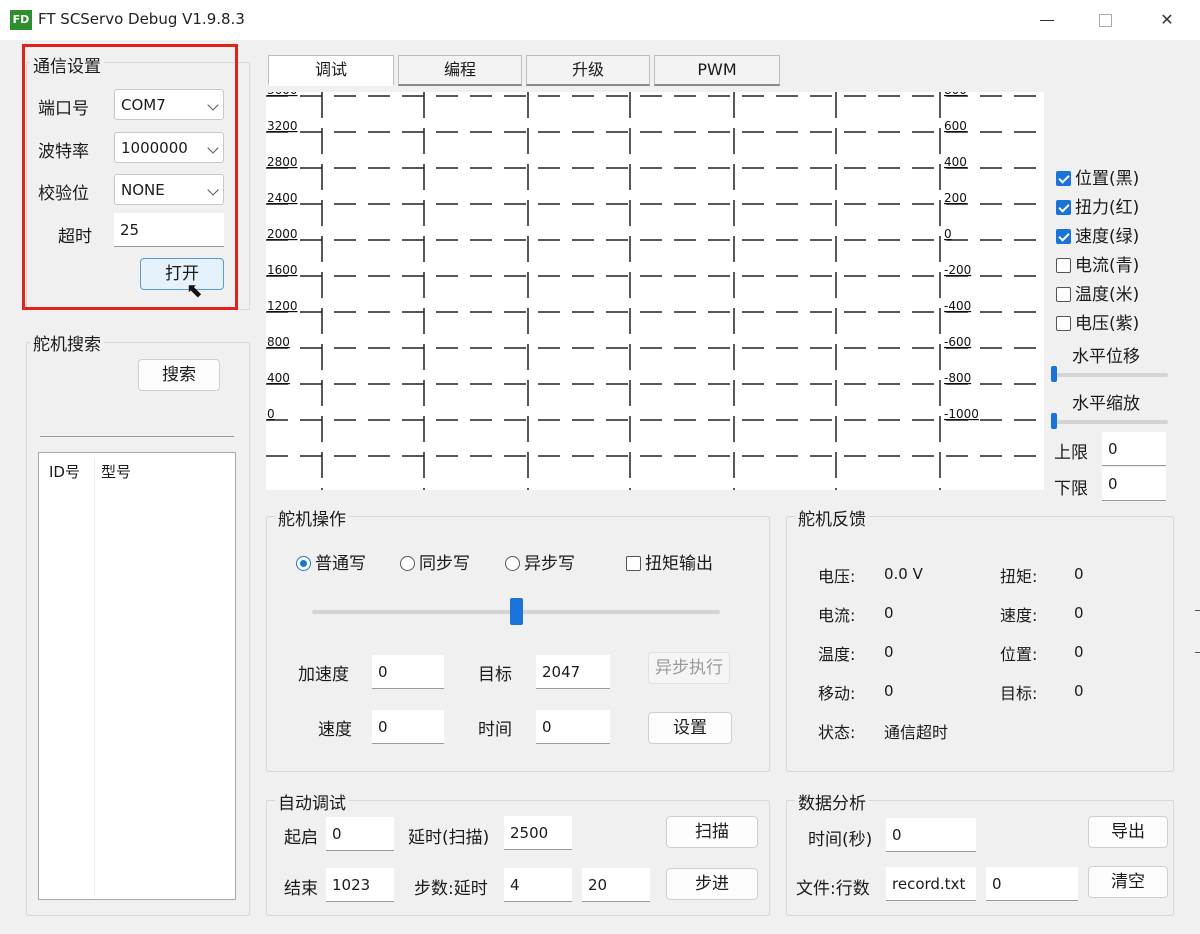 The image size is (1200, 934). Describe the element at coordinates (1105, 20) in the screenshot. I see `maximize-icon` at that location.